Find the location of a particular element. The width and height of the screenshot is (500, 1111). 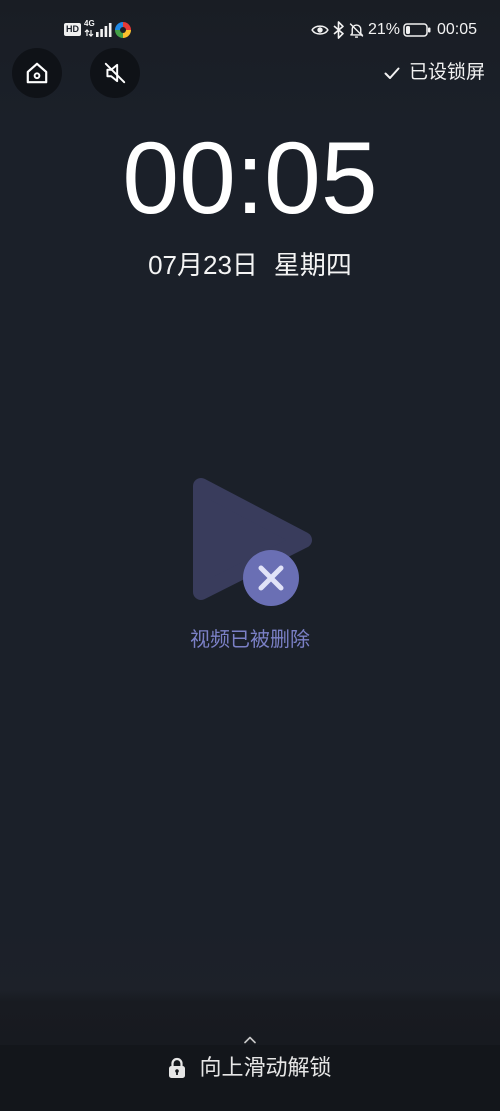

unlock-hint: 向上滑动解锁 is located at coordinates (265, 1067).